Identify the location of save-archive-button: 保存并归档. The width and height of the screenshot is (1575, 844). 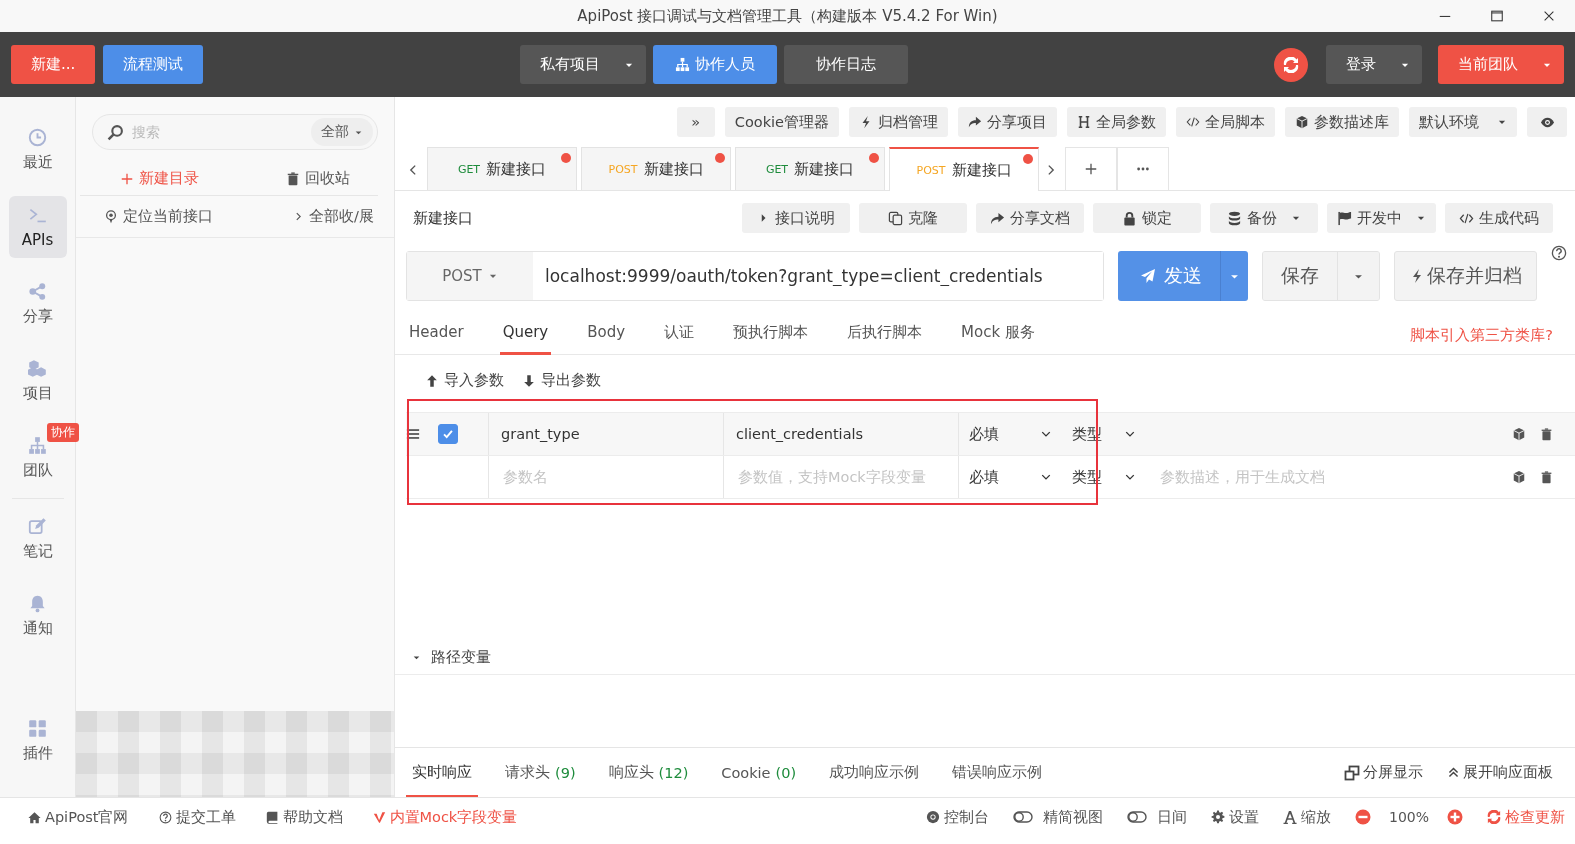
(1465, 276).